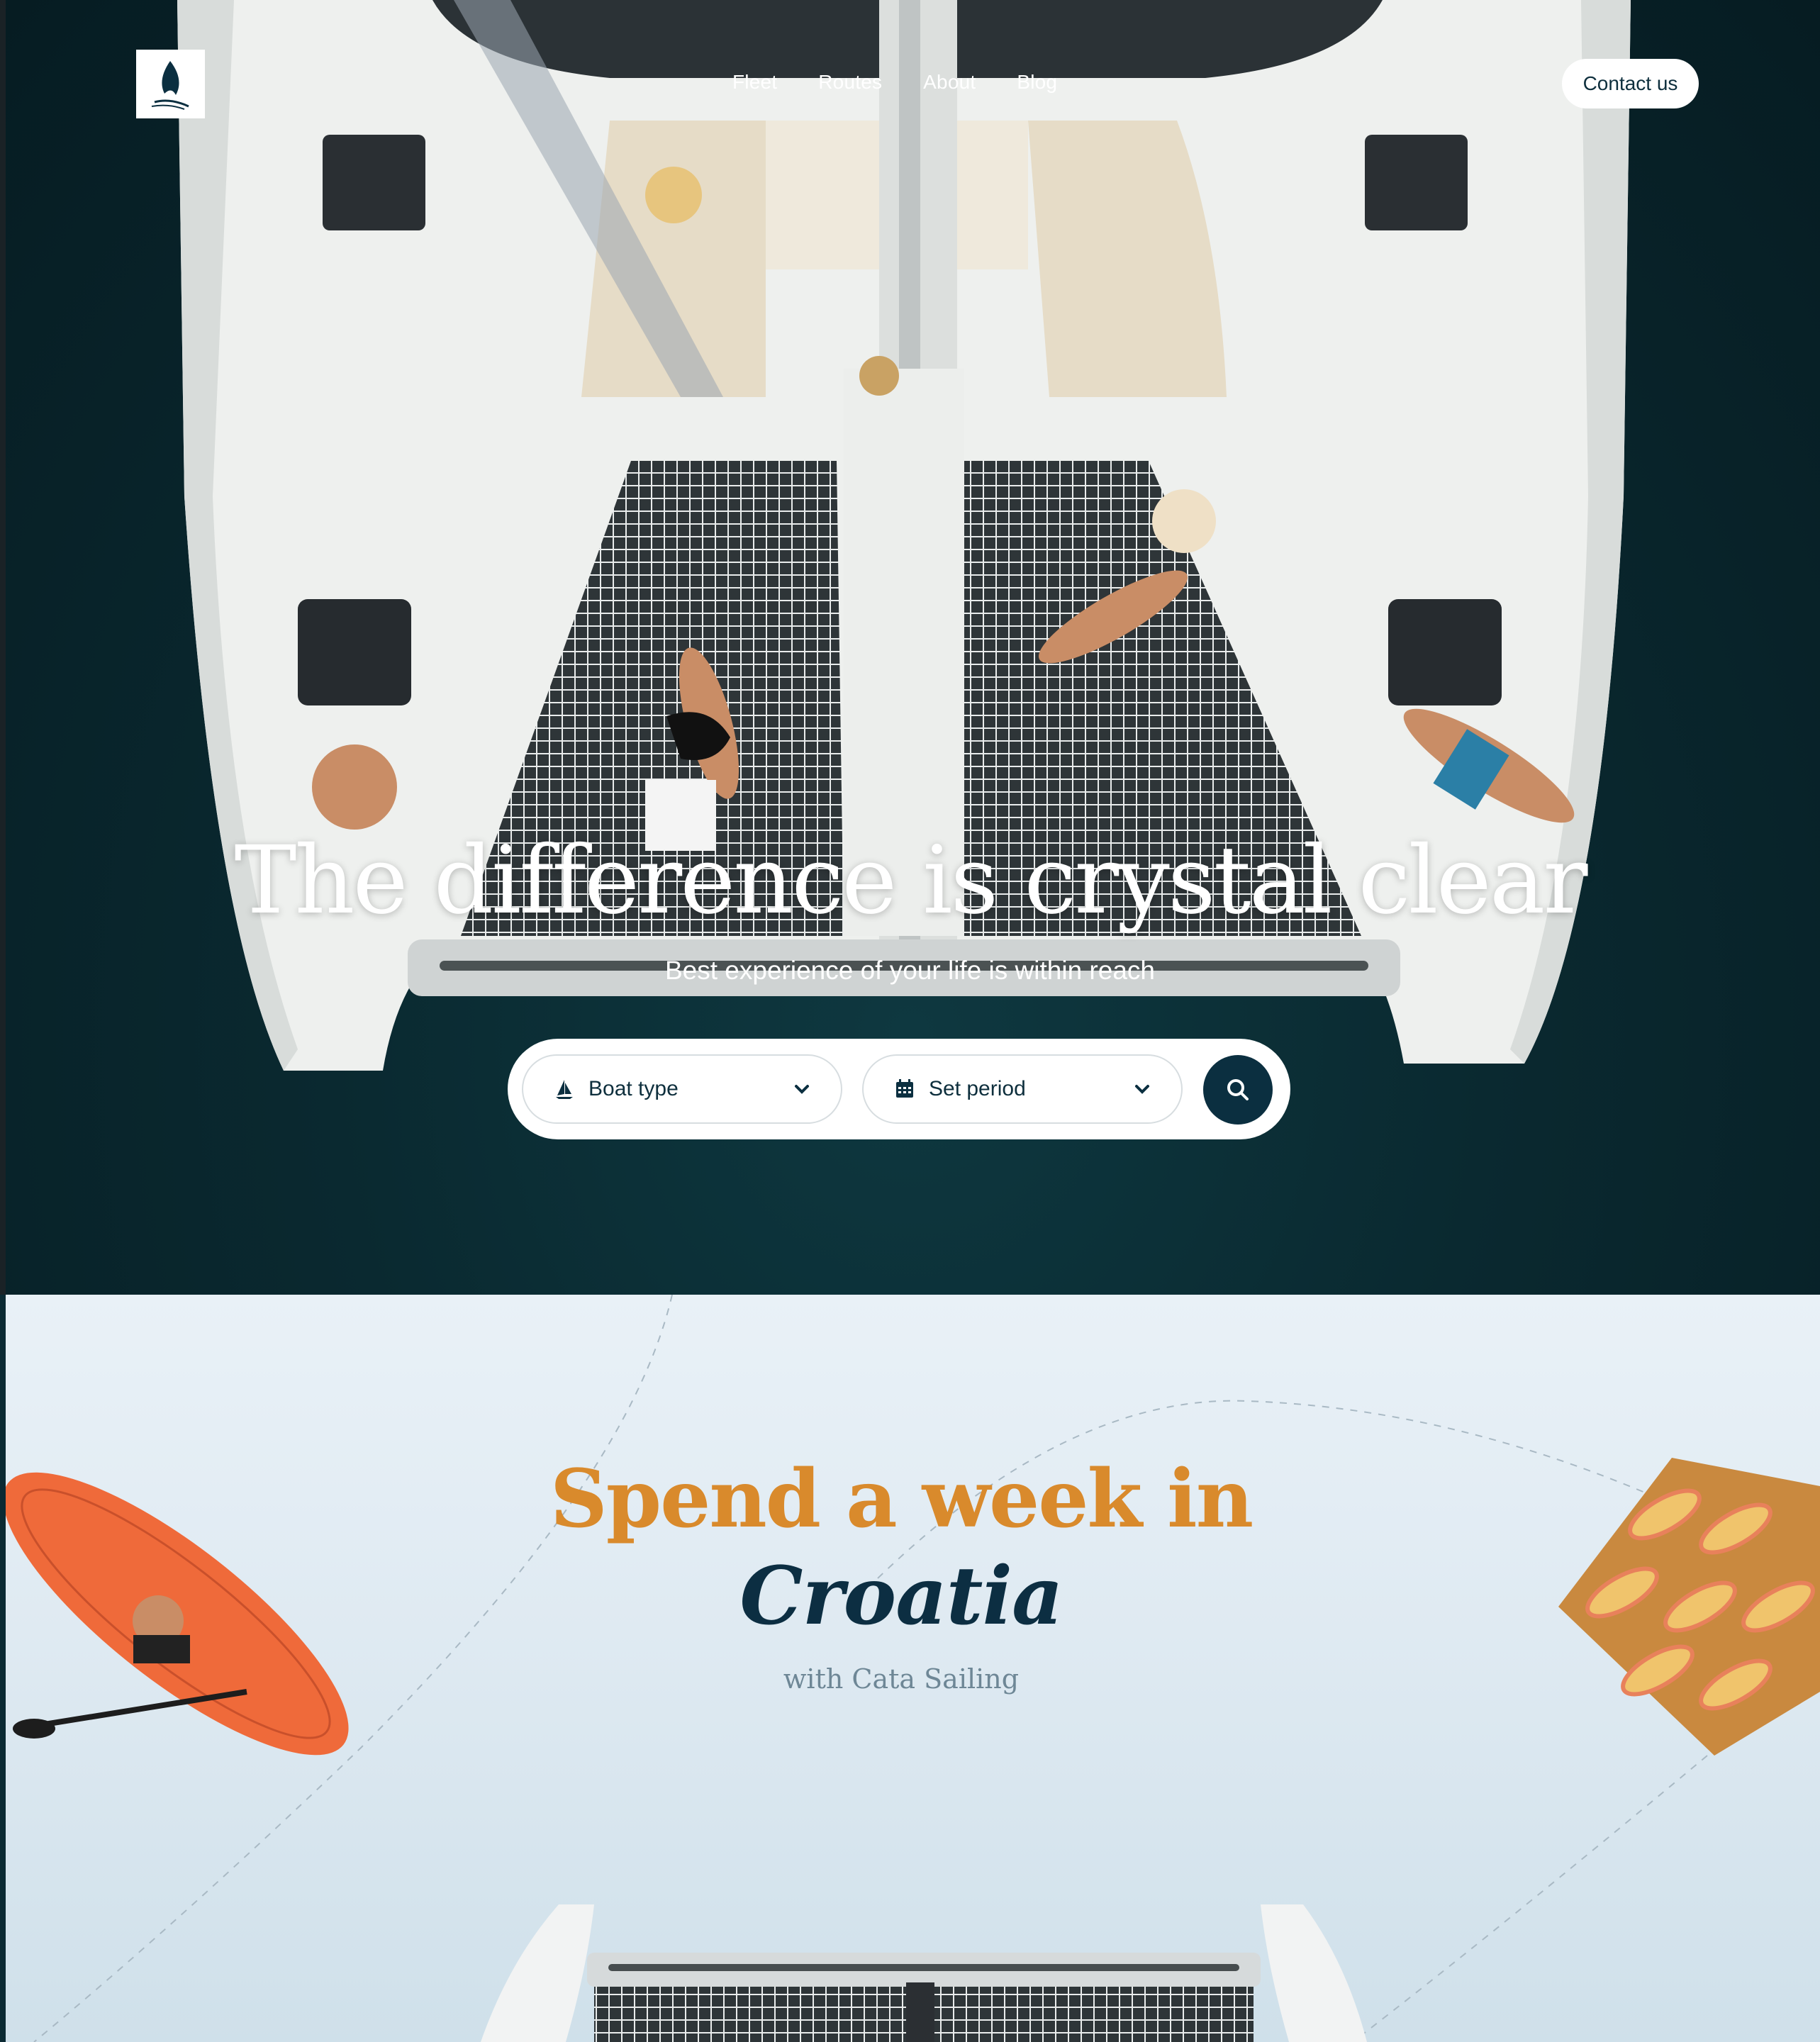 The image size is (1820, 2042). Describe the element at coordinates (894, 82) in the screenshot. I see `main-nav: Fleet Routes About Blog` at that location.